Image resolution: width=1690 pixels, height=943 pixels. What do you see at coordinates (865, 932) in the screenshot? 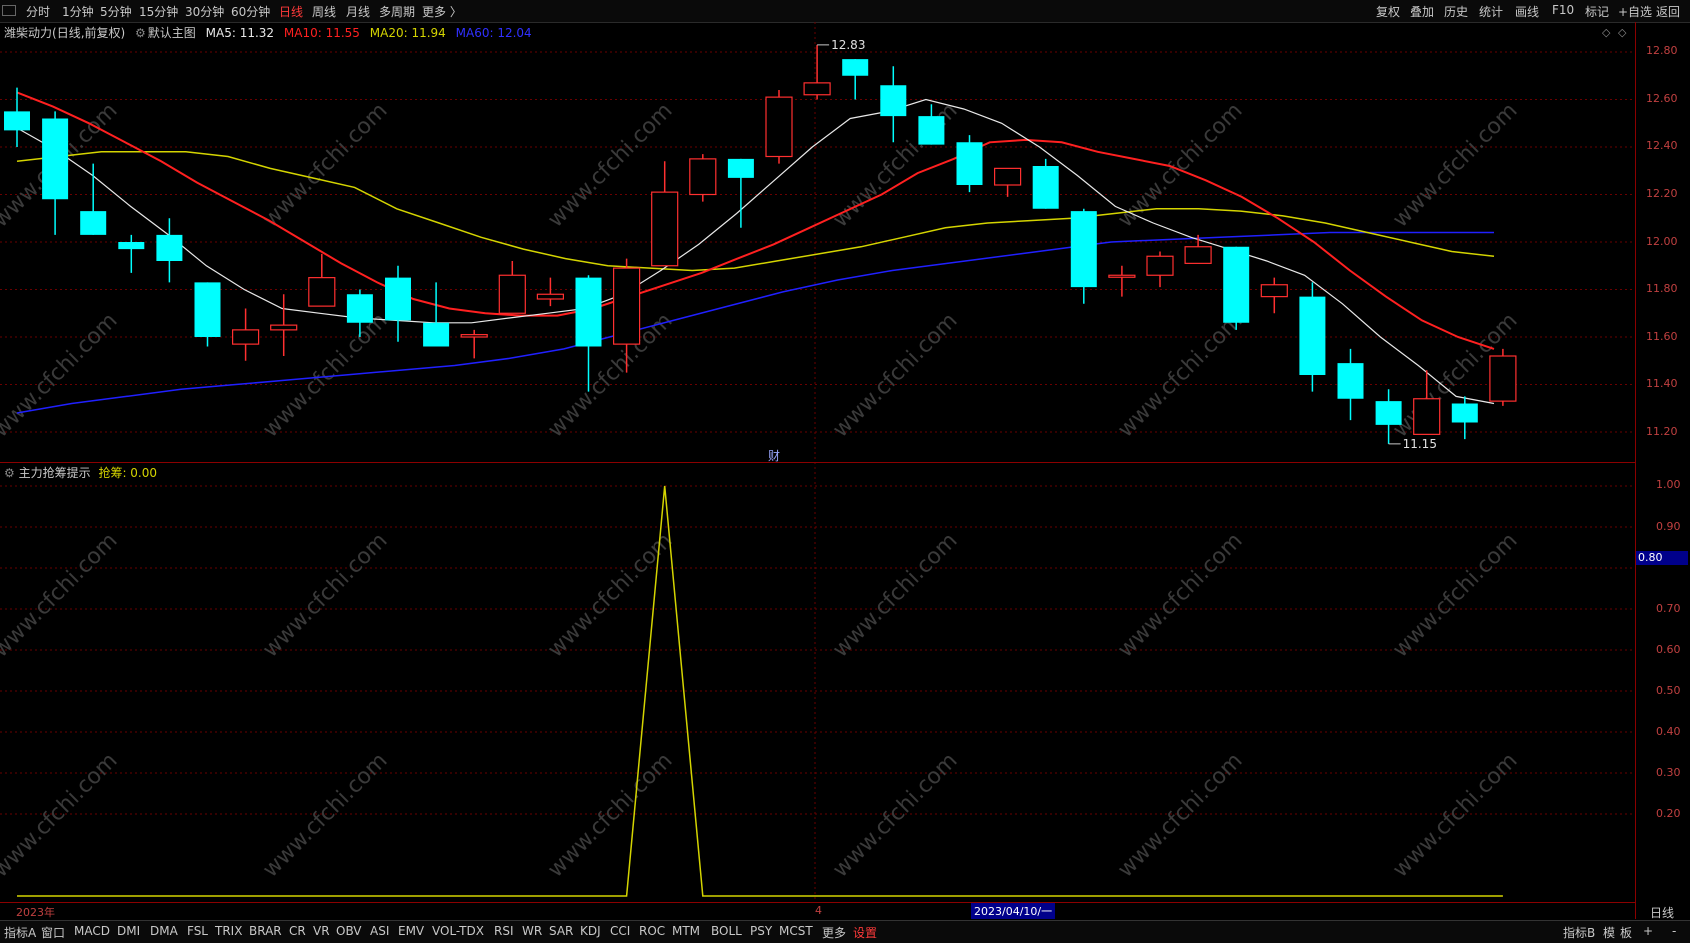
I see `tab-settings: 设置` at bounding box center [865, 932].